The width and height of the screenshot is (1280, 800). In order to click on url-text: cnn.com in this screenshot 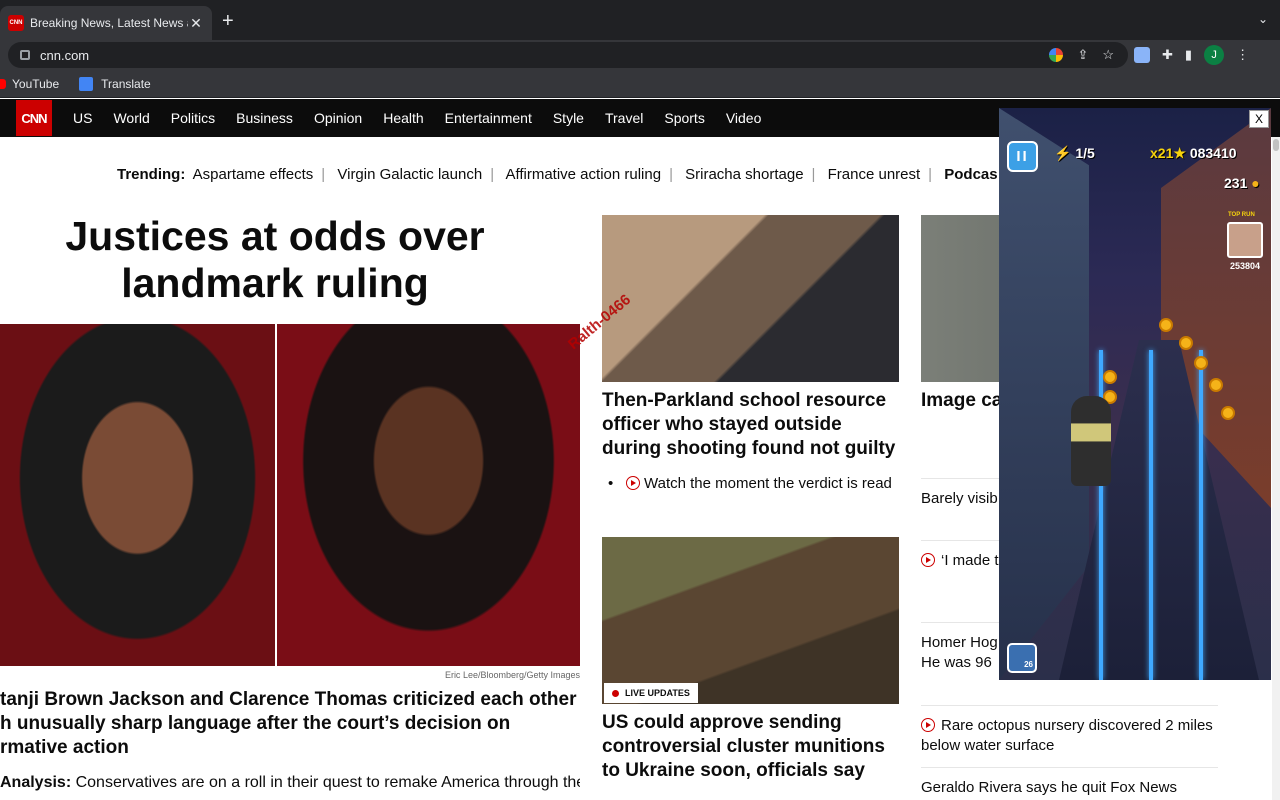, I will do `click(544, 55)`.